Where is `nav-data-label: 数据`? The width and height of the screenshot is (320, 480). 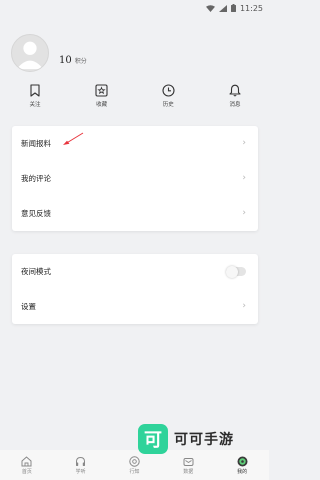
nav-data-label: 数据 is located at coordinates (188, 471).